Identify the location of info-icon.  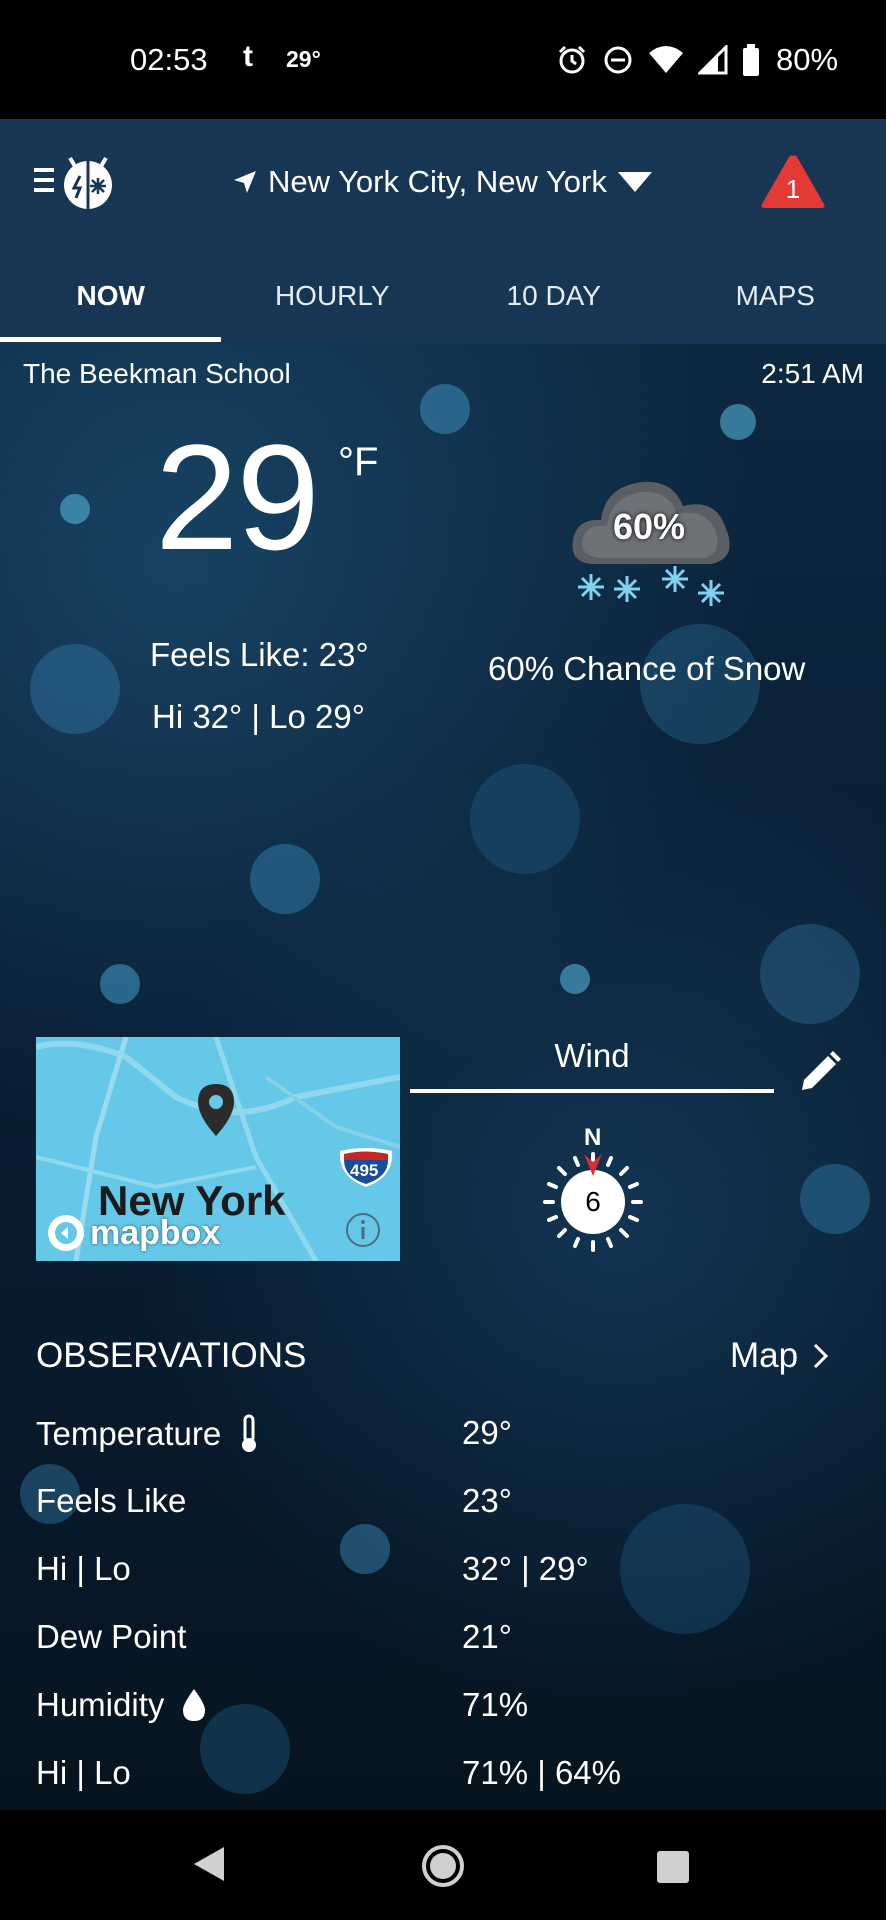
(363, 1230).